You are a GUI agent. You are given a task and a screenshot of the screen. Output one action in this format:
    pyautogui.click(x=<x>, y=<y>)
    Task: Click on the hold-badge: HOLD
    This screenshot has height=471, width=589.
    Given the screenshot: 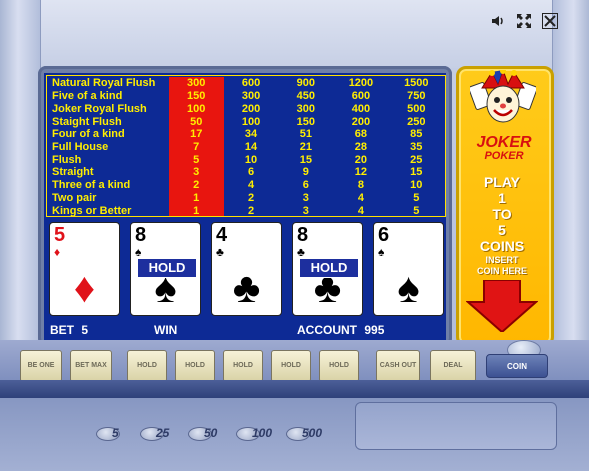 What is the action you would take?
    pyautogui.click(x=329, y=268)
    